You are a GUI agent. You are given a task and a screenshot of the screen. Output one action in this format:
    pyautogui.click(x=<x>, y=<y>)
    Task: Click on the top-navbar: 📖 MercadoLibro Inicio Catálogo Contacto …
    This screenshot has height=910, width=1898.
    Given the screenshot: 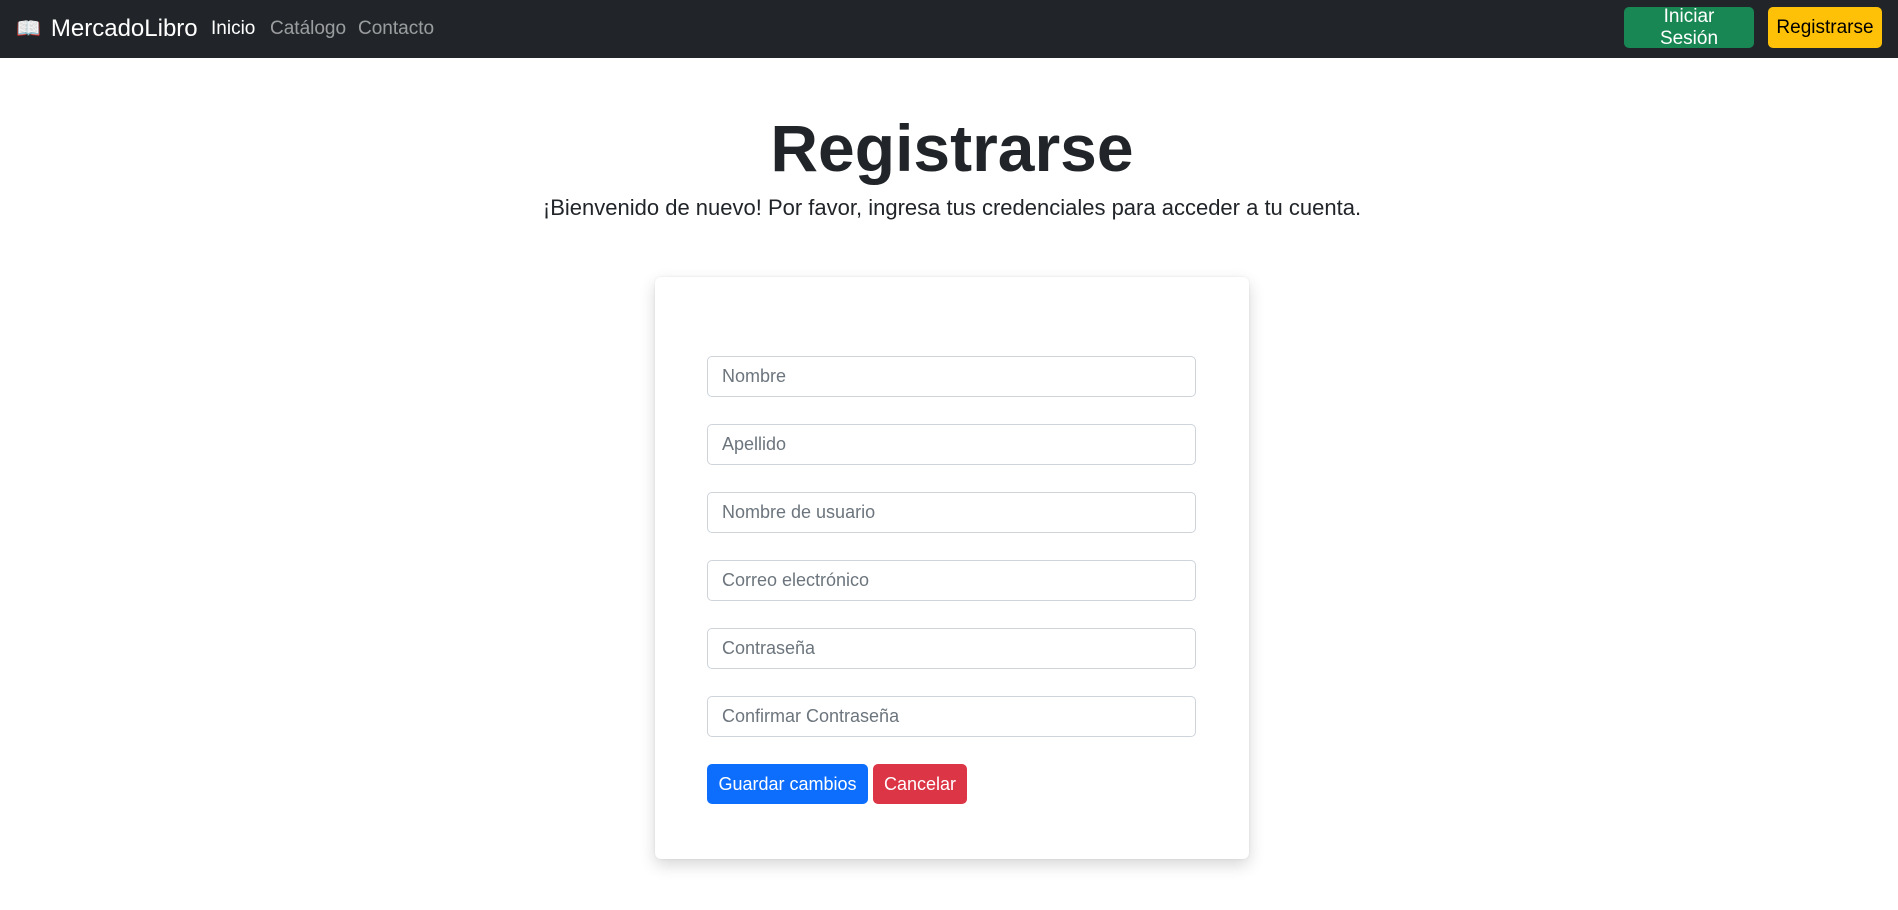 What is the action you would take?
    pyautogui.click(x=949, y=29)
    